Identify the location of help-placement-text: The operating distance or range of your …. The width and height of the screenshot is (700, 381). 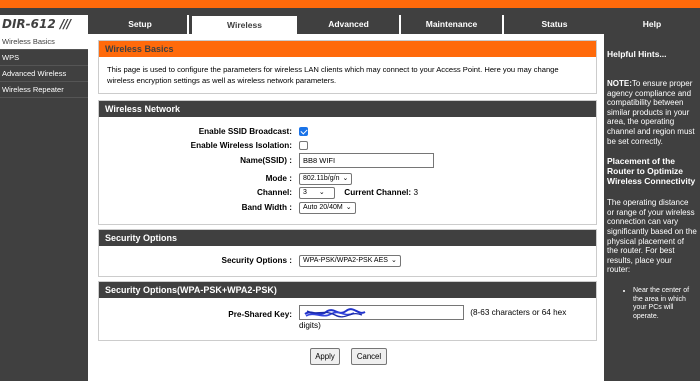
(652, 236).